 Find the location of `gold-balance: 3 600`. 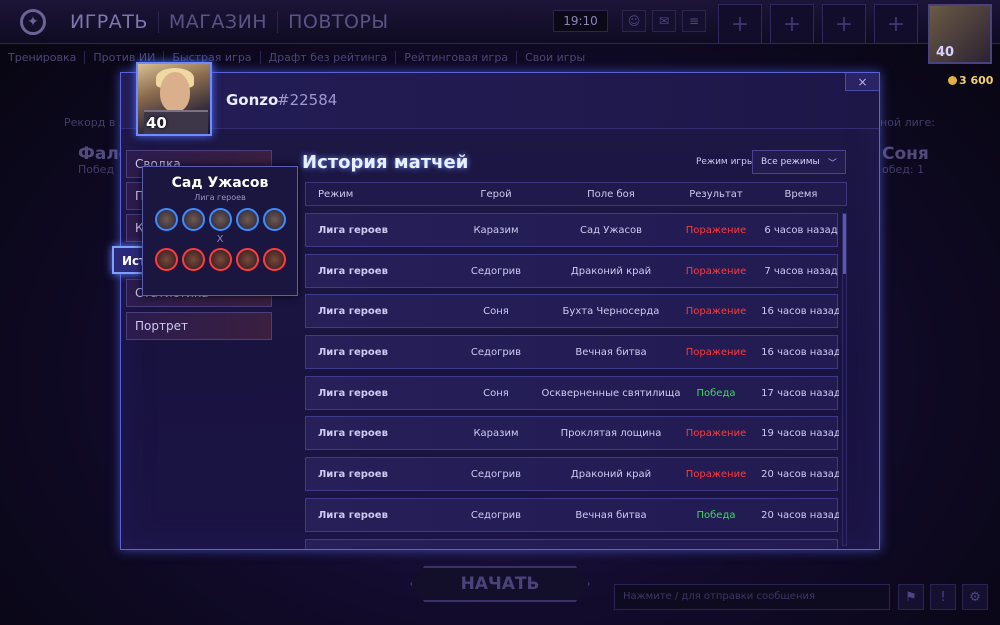

gold-balance: 3 600 is located at coordinates (970, 80).